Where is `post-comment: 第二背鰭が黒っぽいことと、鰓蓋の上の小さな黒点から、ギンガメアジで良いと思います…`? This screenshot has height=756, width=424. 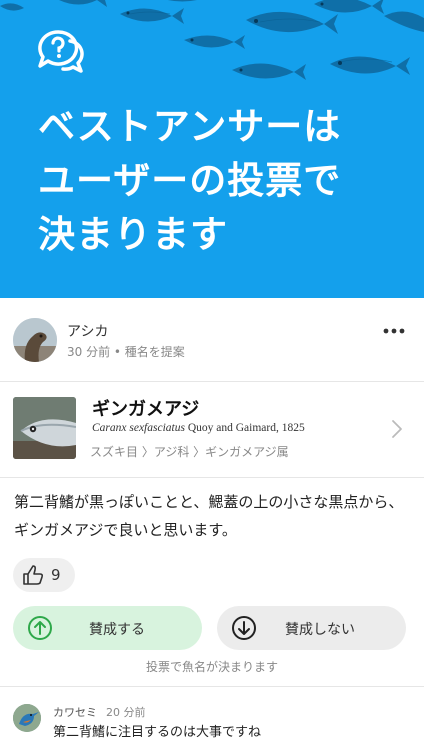 post-comment: 第二背鰭が黒っぽいことと、鰓蓋の上の小さな黒点から、ギンガメアジで良いと思います… is located at coordinates (209, 516).